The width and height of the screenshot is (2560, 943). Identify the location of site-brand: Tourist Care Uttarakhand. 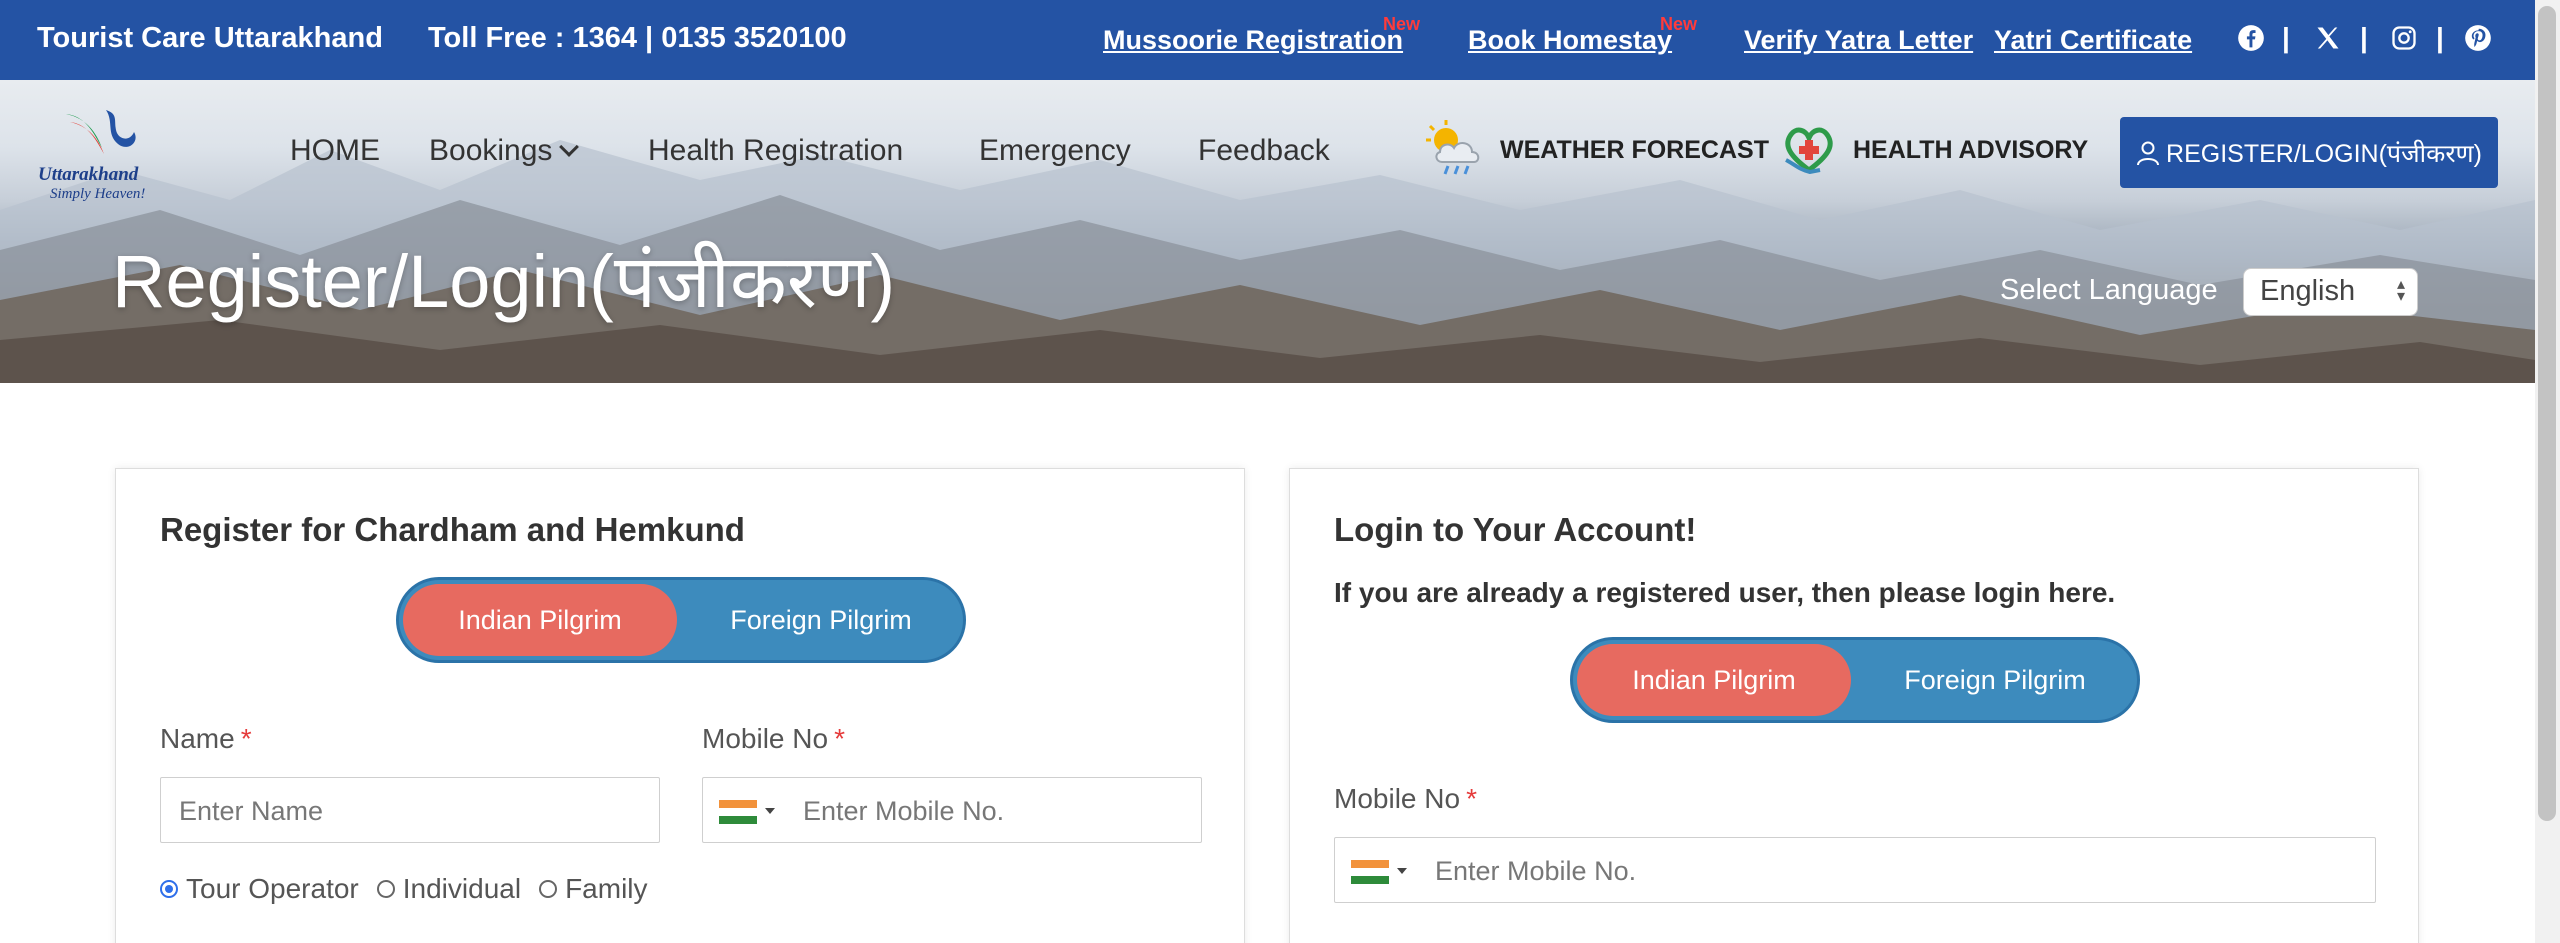
(210, 38).